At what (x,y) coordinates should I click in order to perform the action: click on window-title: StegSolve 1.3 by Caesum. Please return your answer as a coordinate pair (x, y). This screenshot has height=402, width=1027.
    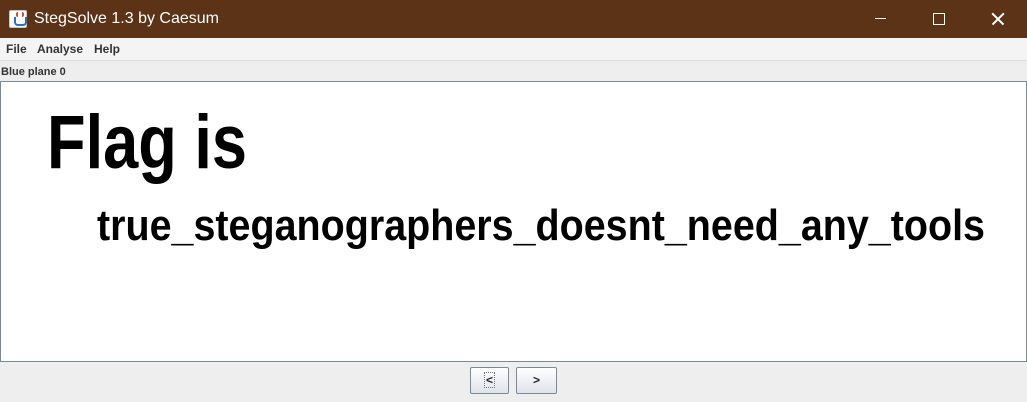
    Looking at the image, I should click on (126, 18).